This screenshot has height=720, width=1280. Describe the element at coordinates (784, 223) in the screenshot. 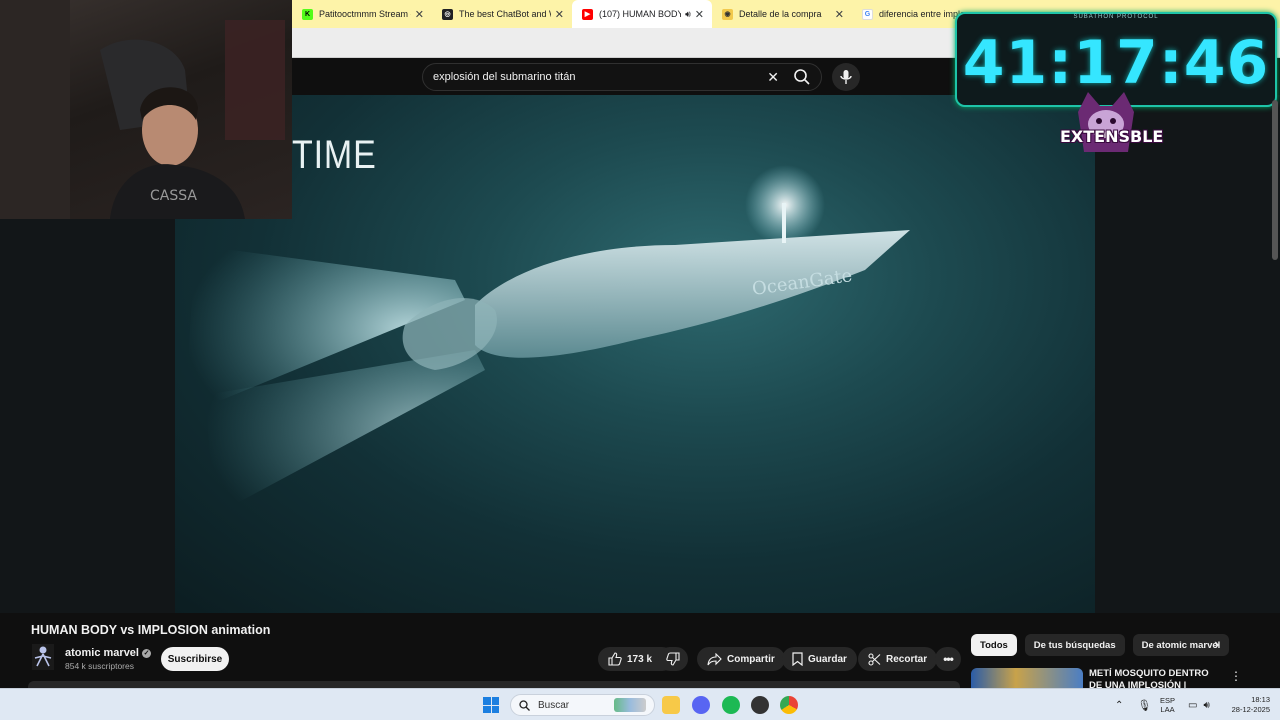

I see `sub-mast` at that location.